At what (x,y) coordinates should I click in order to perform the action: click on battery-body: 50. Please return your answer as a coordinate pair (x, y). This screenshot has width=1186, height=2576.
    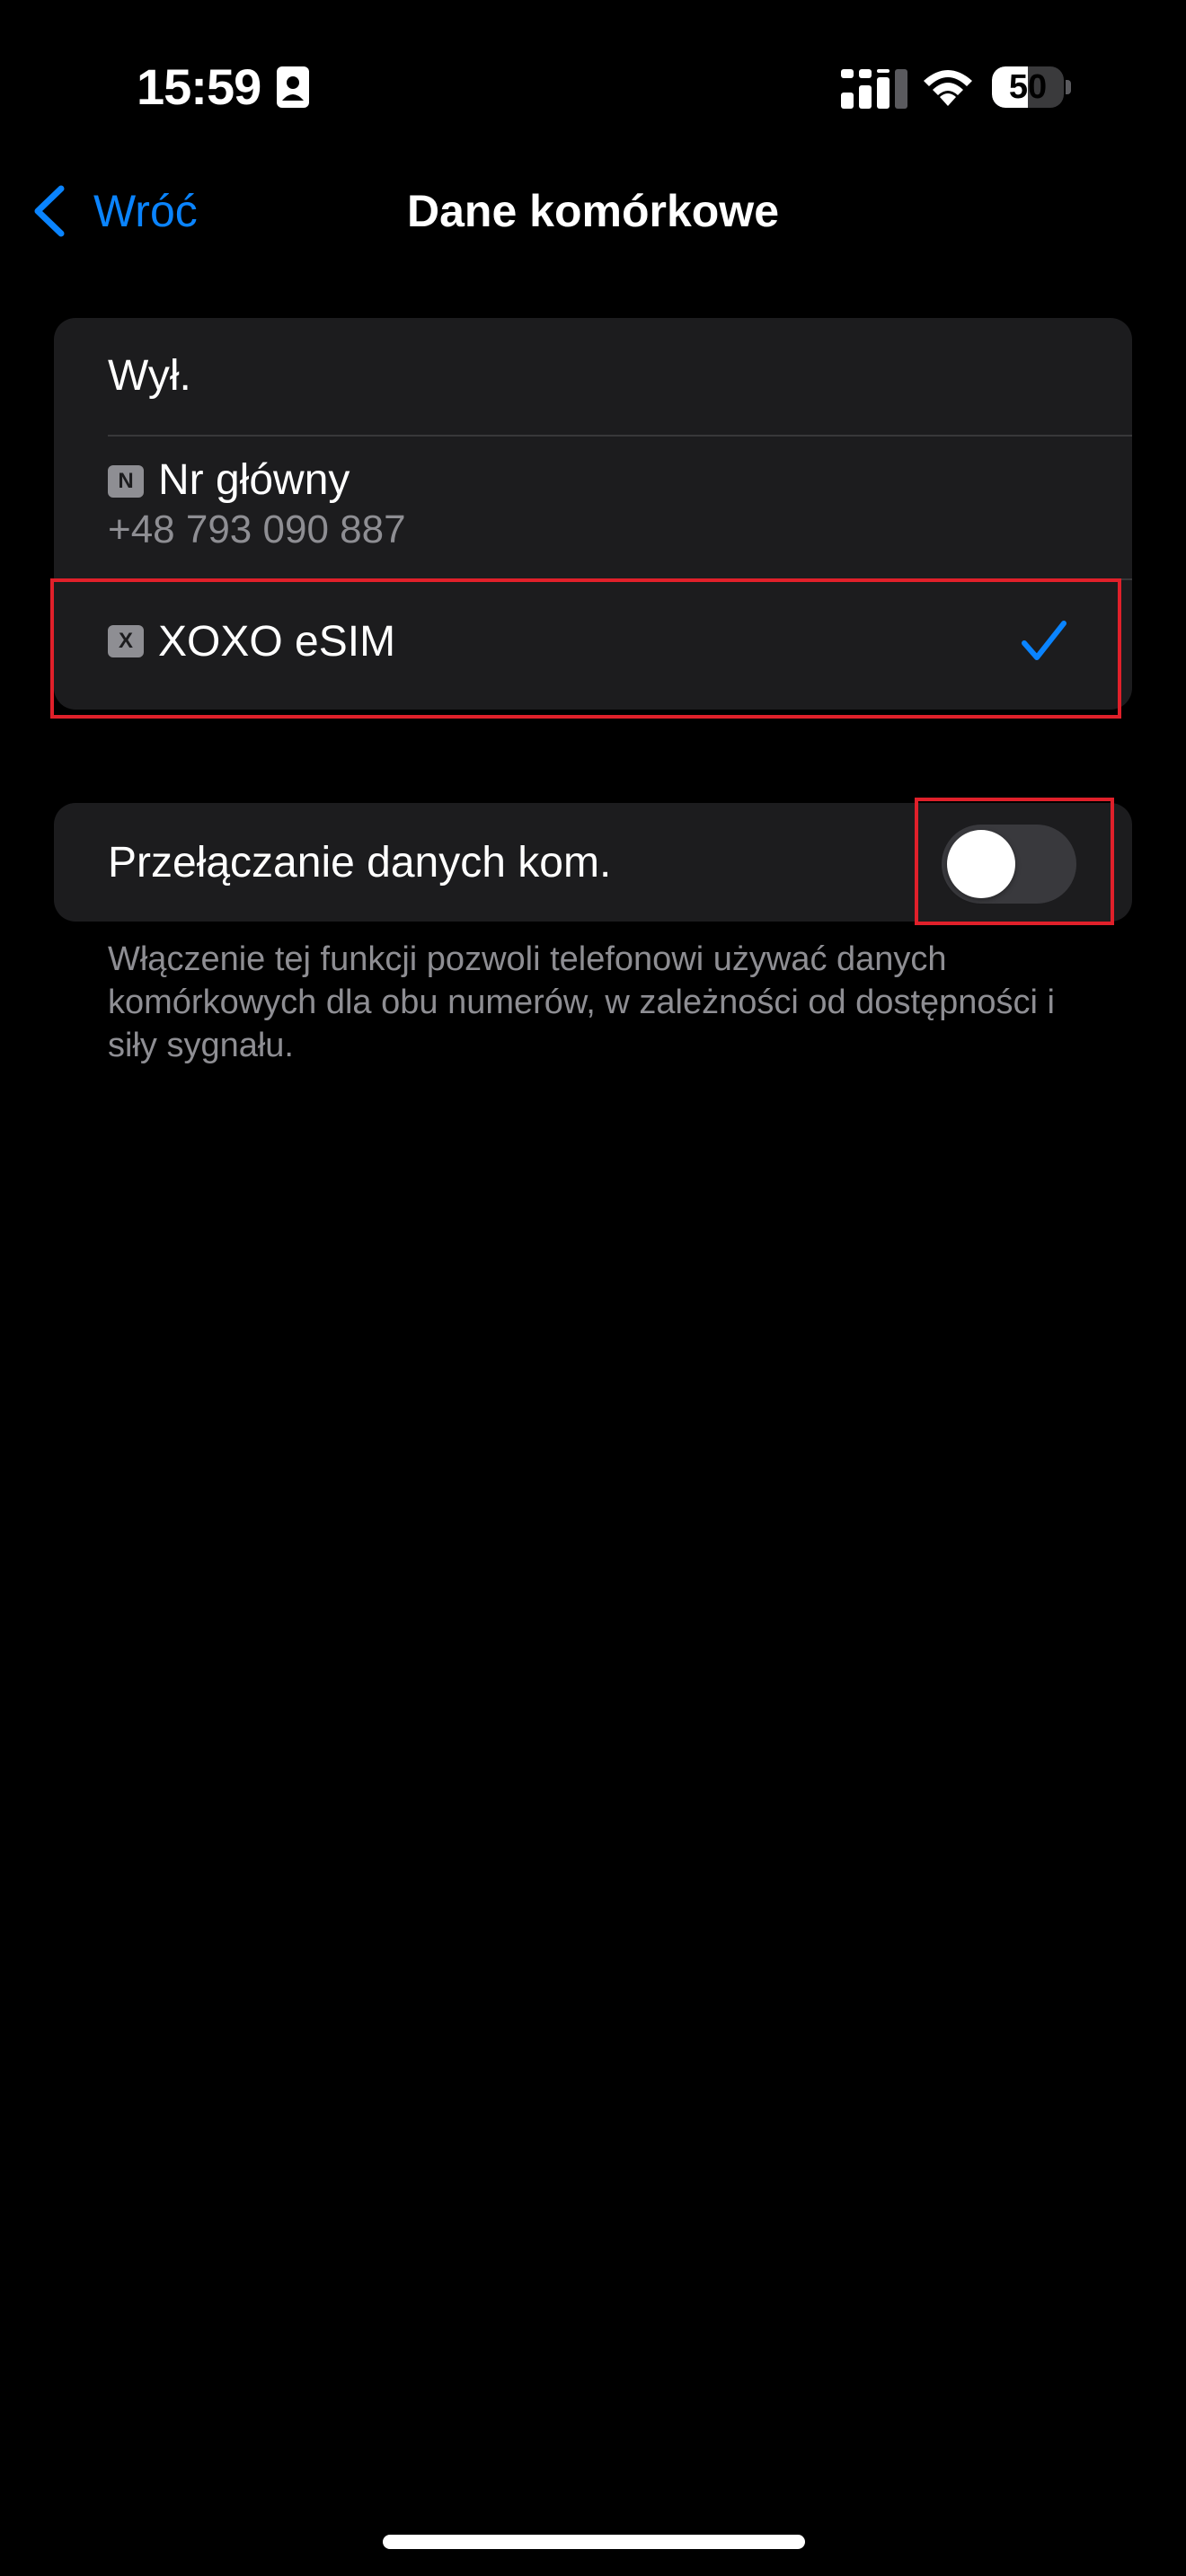
    Looking at the image, I should click on (1028, 87).